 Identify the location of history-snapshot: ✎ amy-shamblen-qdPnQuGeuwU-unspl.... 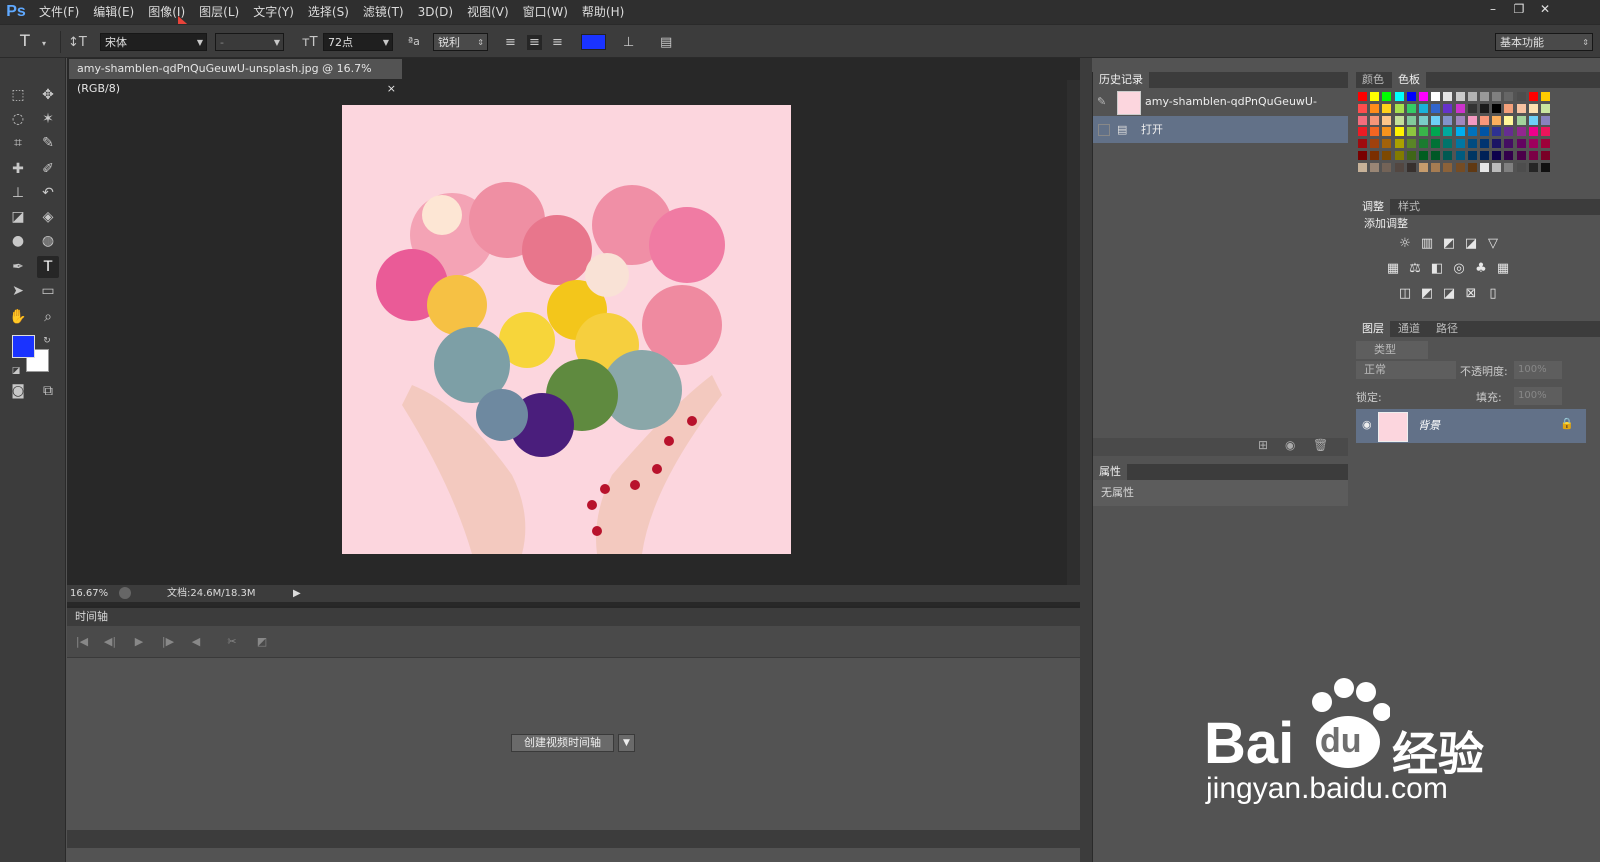
(1220, 111).